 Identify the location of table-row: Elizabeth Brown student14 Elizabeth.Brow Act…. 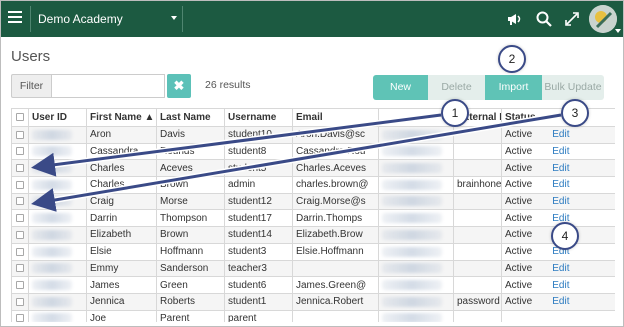
(313, 235).